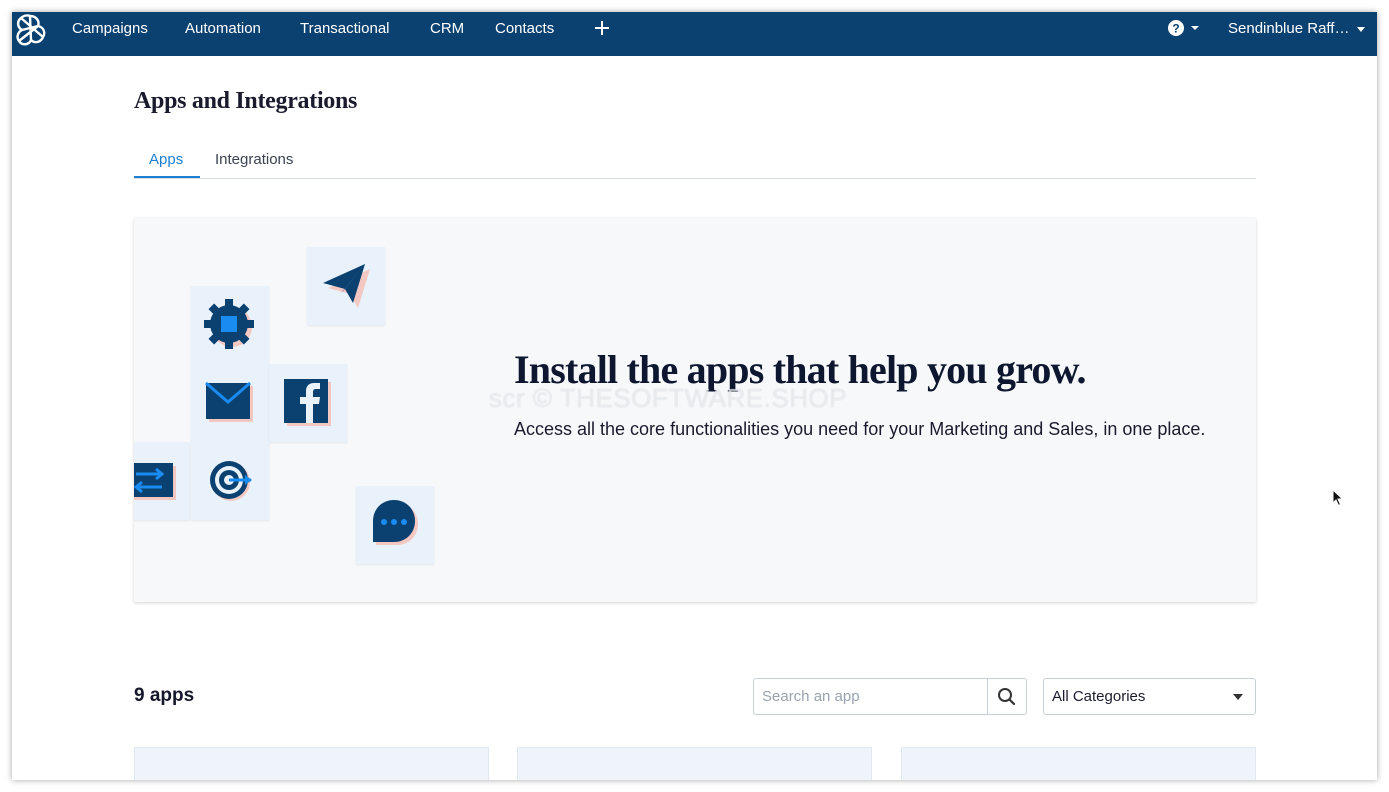 Image resolution: width=1389 pixels, height=792 pixels. I want to click on paper-plane-tile, so click(346, 286).